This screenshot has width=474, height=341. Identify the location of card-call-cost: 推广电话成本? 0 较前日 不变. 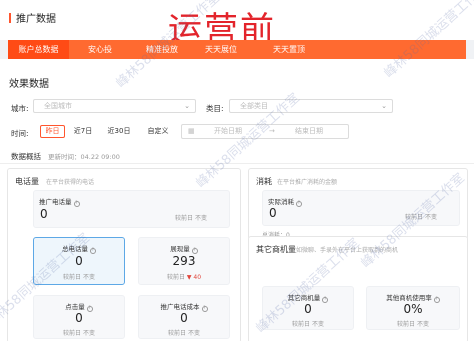
(184, 317).